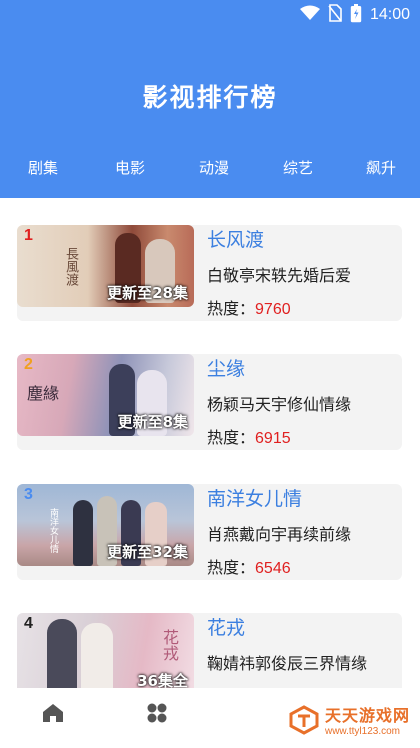 The width and height of the screenshot is (420, 748). Describe the element at coordinates (381, 167) in the screenshot. I see `tab-trending: 飙升` at that location.